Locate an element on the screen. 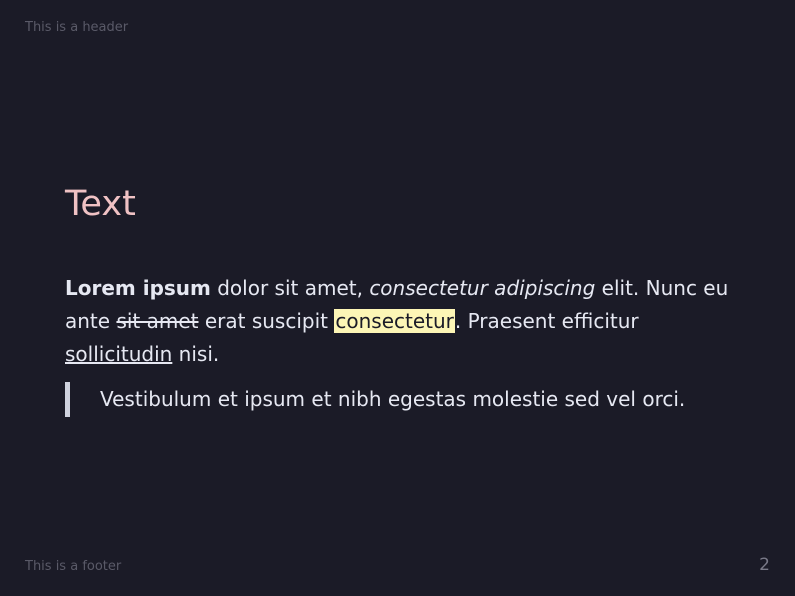 The width and height of the screenshot is (795, 596). page-number: 2 is located at coordinates (764, 565).